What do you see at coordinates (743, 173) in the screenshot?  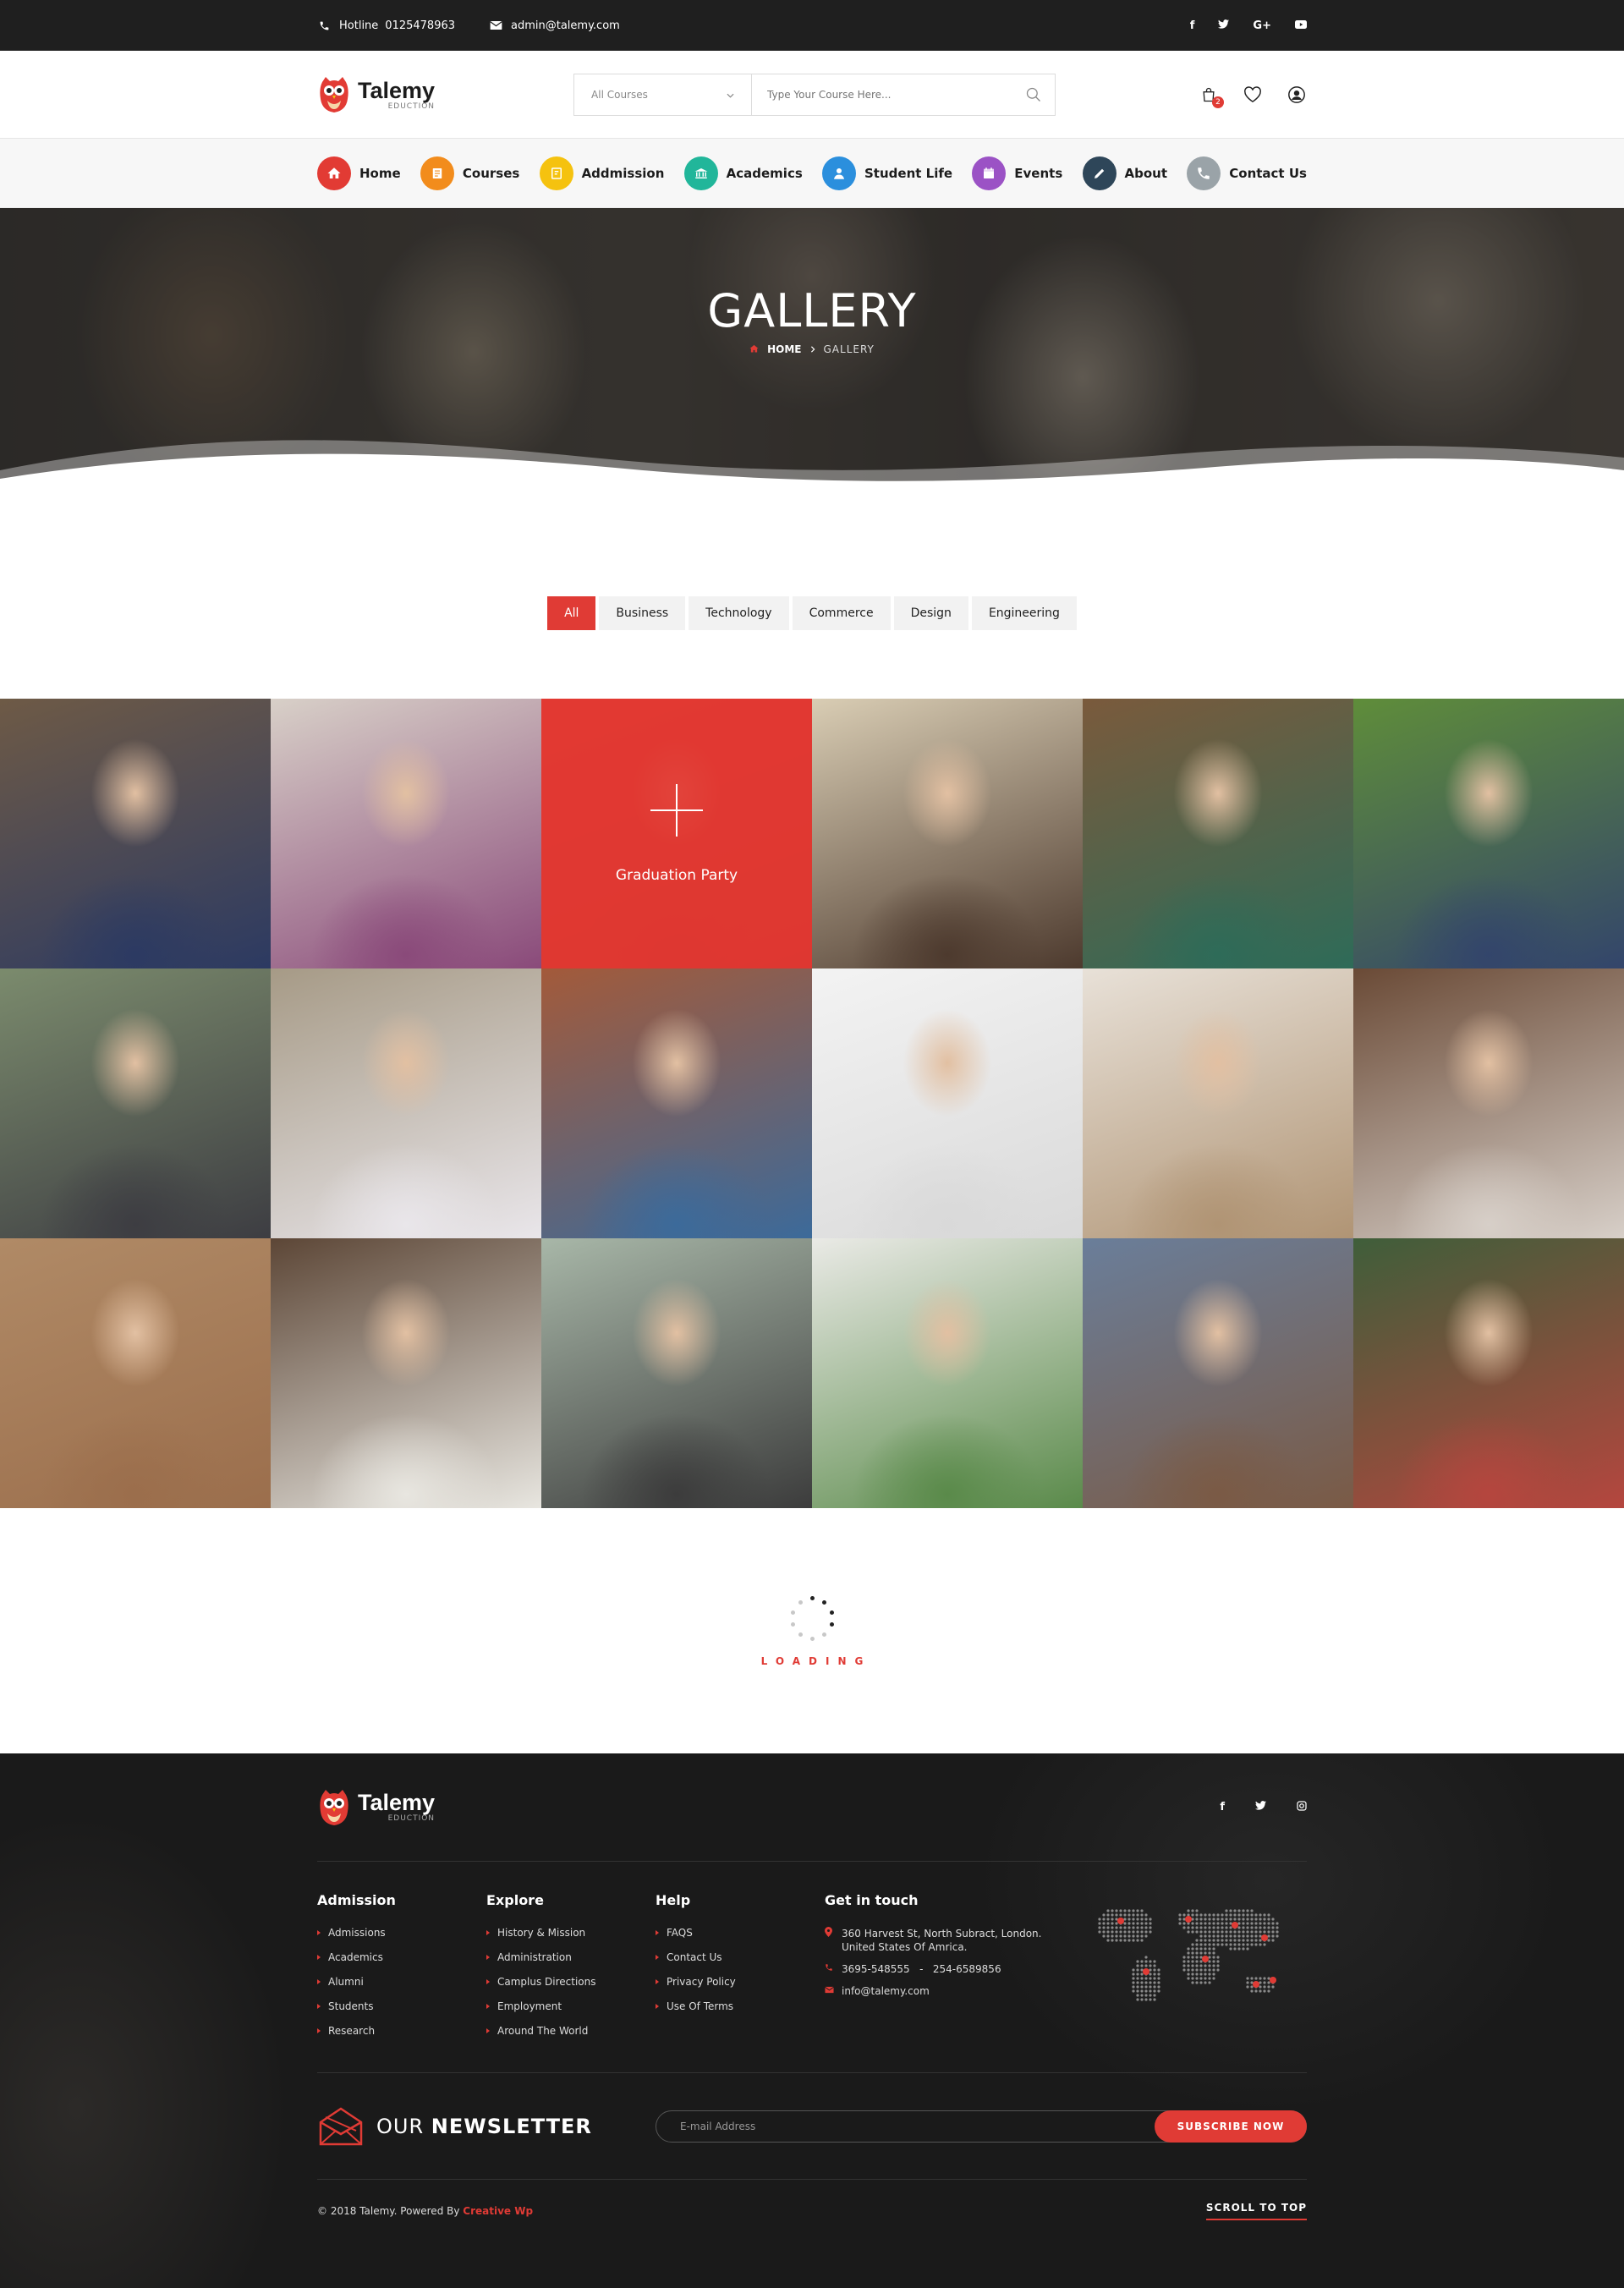 I see `nav-item-academics: Academics` at bounding box center [743, 173].